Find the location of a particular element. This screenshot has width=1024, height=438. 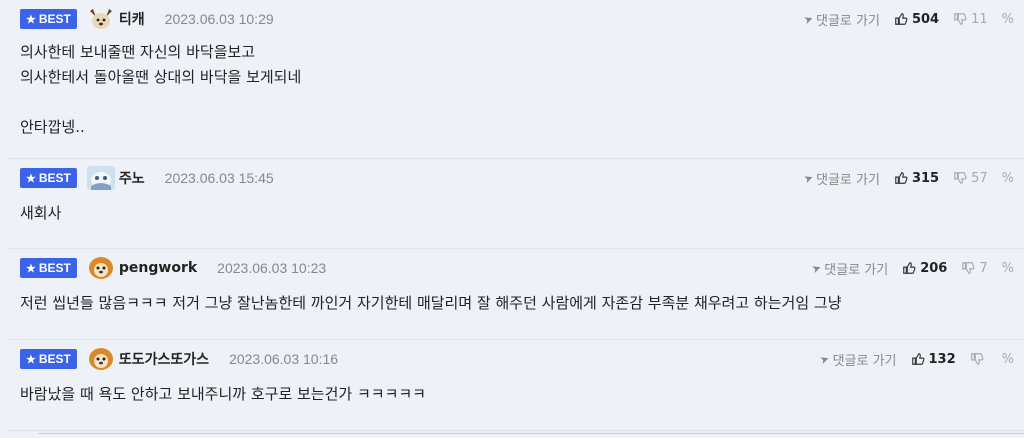

dislike-count: 7 is located at coordinates (983, 268).